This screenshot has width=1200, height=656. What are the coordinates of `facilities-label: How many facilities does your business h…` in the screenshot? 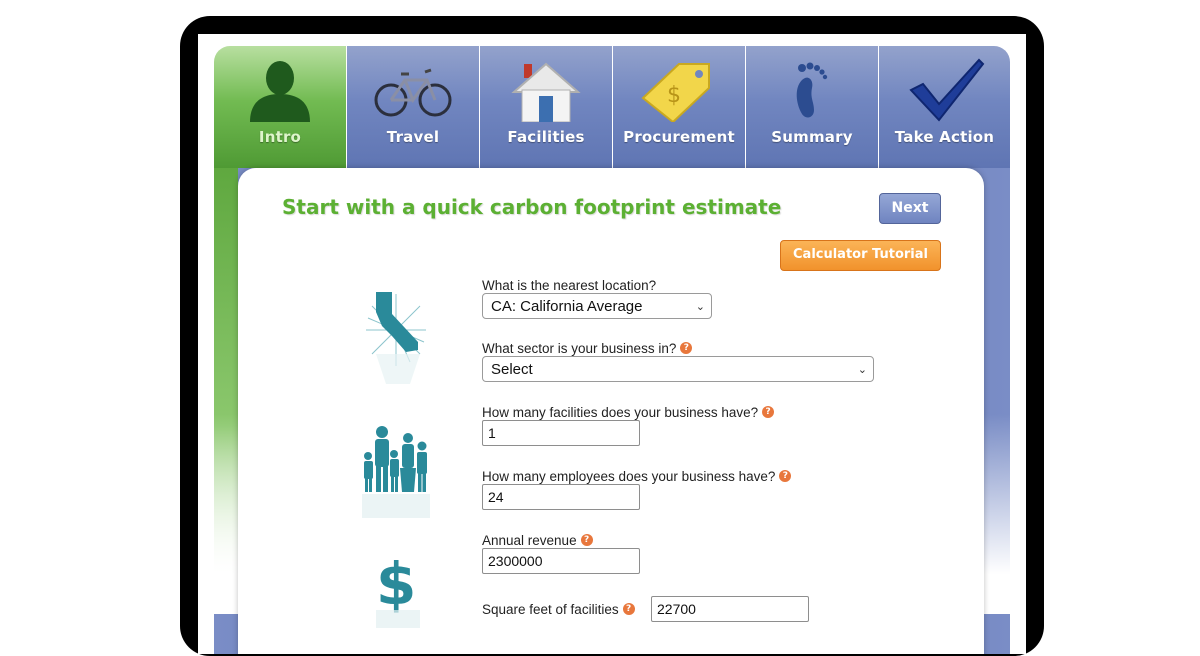 It's located at (628, 412).